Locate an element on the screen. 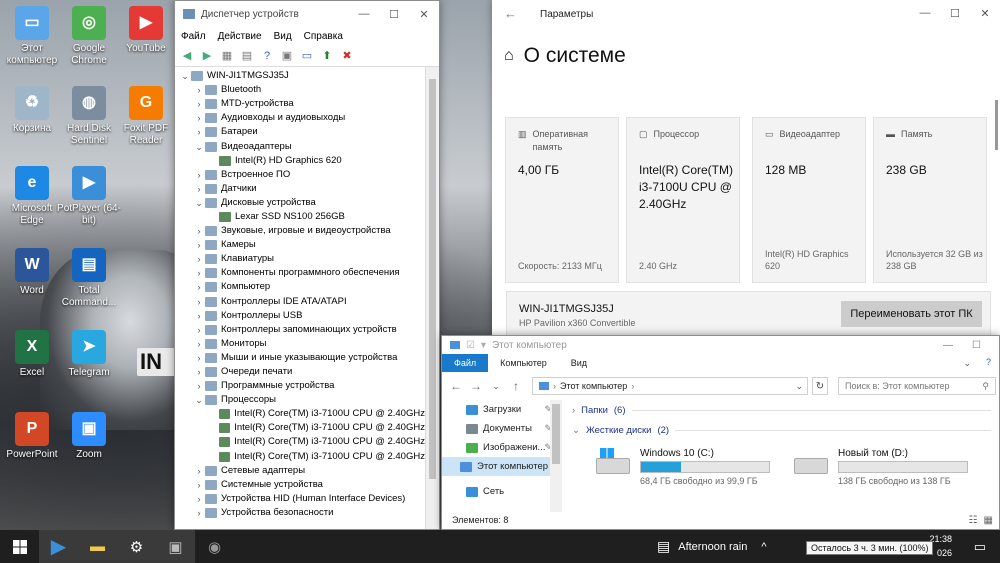  tree-item: › Мыши и иные указывающие устройства is located at coordinates (300, 358).